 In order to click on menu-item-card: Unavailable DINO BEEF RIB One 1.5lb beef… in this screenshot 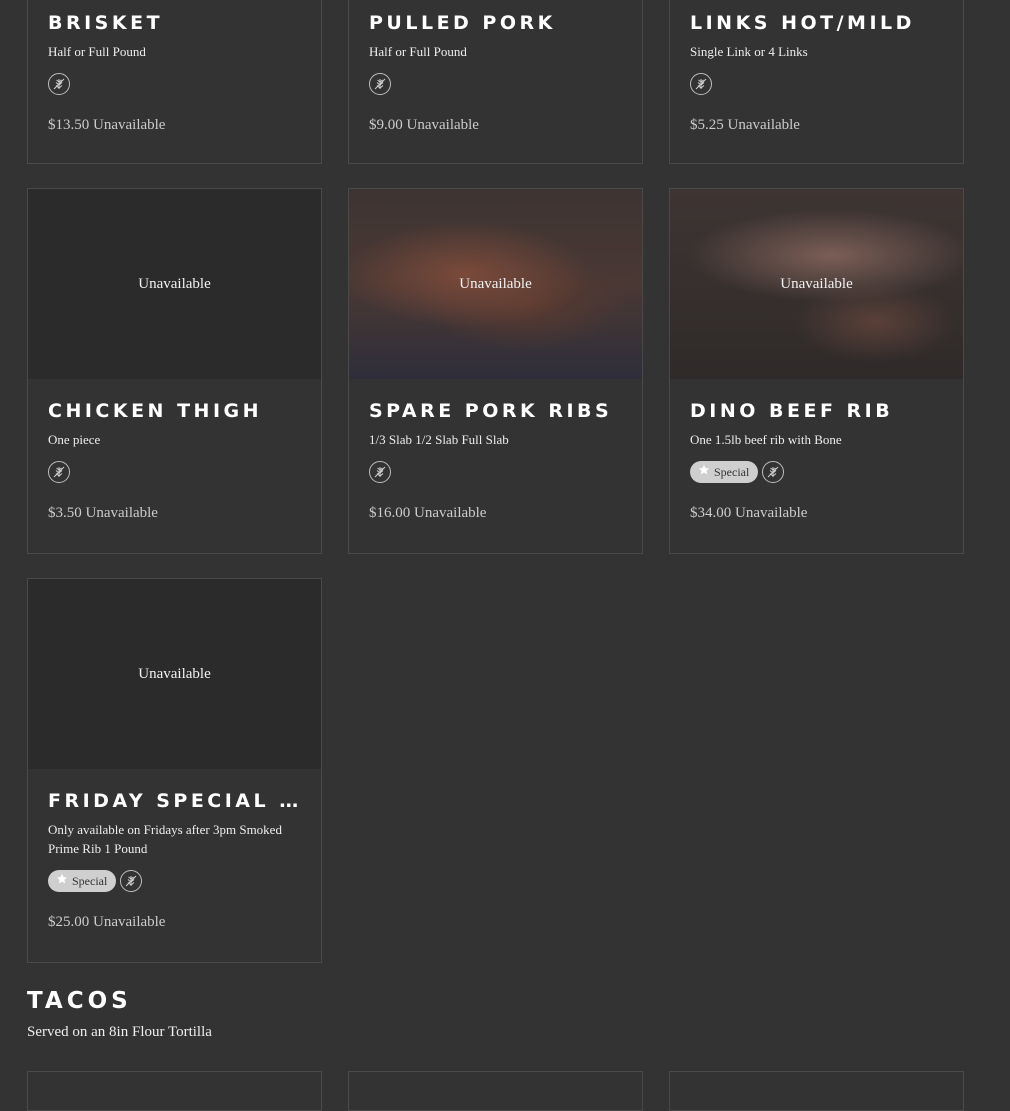, I will do `click(816, 371)`.